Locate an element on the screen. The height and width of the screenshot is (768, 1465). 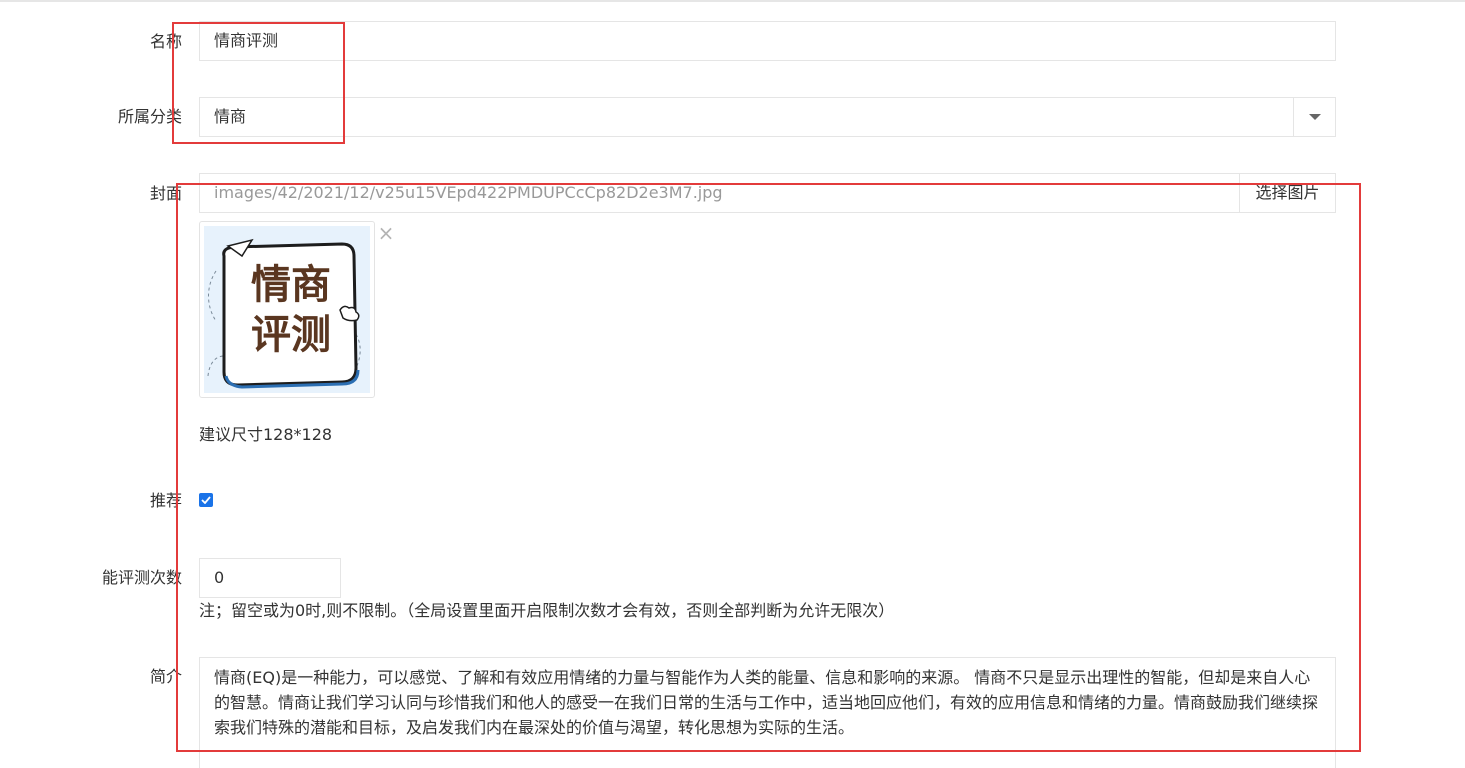
cover-label: 封面 is located at coordinates (165, 193).